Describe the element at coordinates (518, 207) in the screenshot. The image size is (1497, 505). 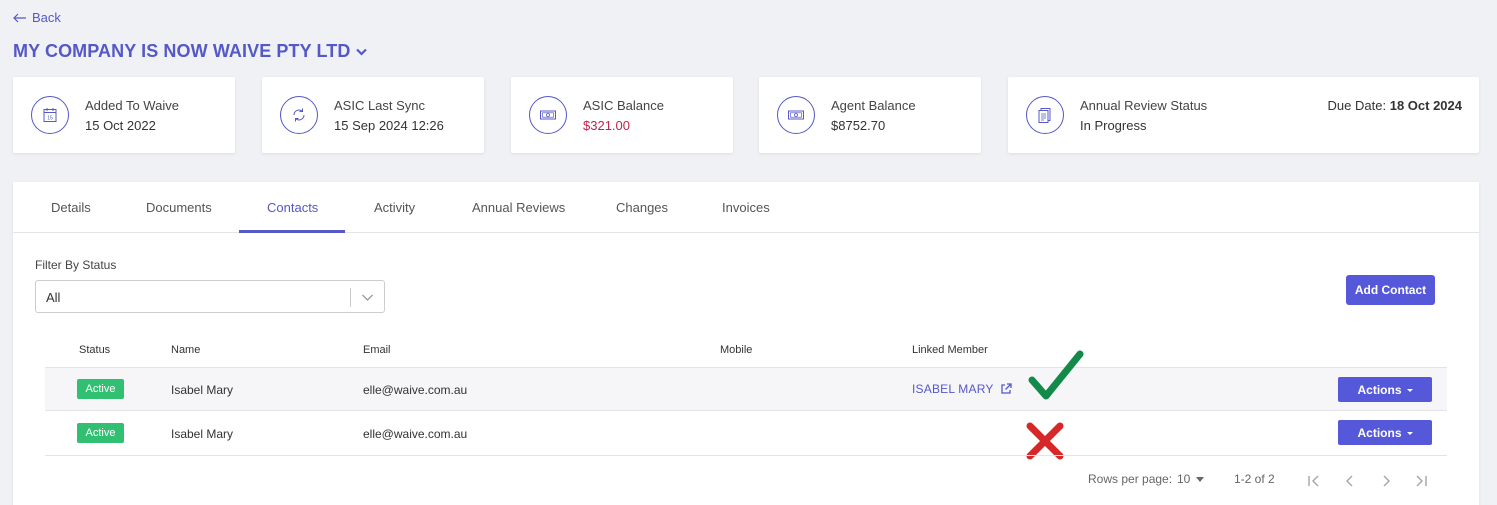
I see `tab-annual-reviews: Annual Reviews` at that location.